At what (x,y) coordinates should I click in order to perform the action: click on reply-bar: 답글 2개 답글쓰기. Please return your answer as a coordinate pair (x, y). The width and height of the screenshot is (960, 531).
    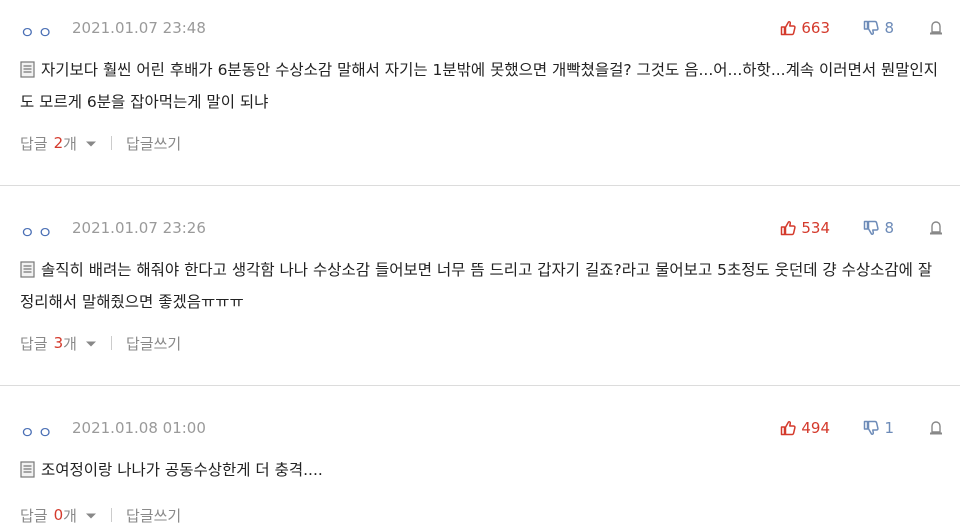
    Looking at the image, I should click on (100, 143).